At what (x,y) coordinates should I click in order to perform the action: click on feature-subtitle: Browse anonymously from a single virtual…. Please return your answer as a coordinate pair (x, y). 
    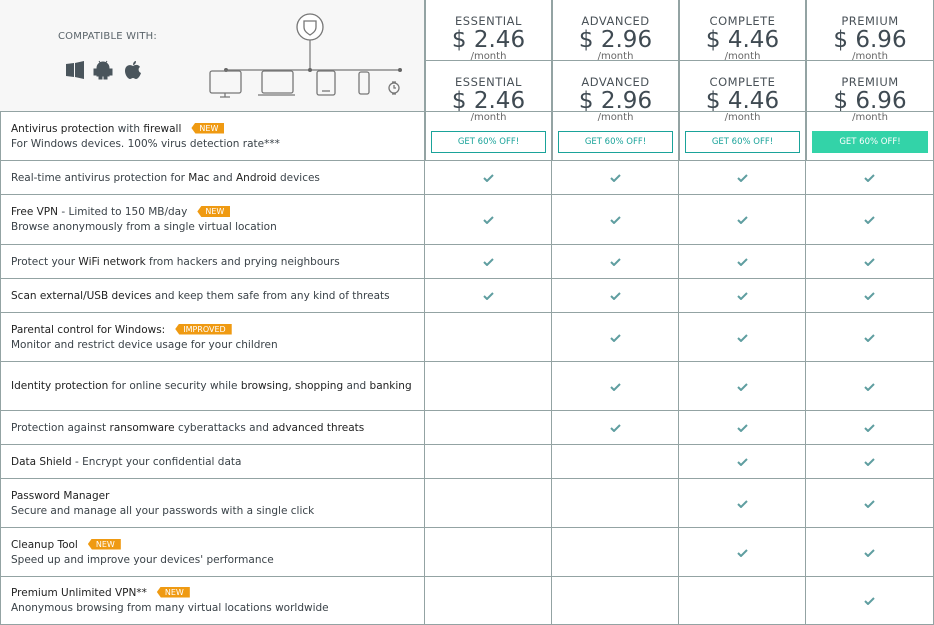
    Looking at the image, I should click on (144, 227).